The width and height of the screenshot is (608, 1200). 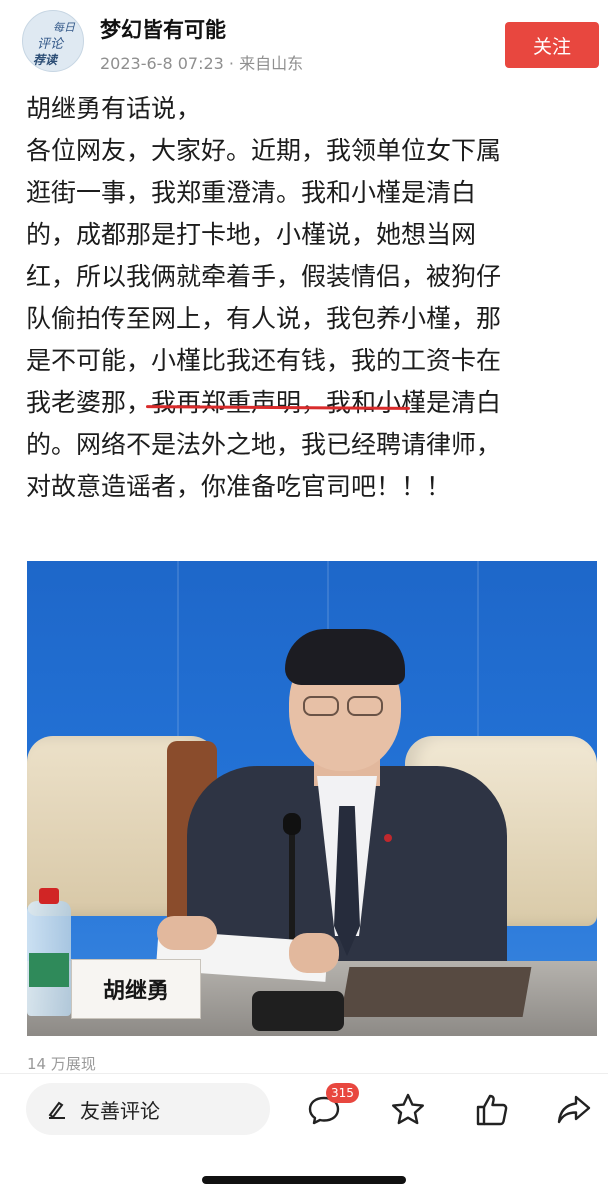 What do you see at coordinates (187, 933) in the screenshot?
I see `person-hand-left` at bounding box center [187, 933].